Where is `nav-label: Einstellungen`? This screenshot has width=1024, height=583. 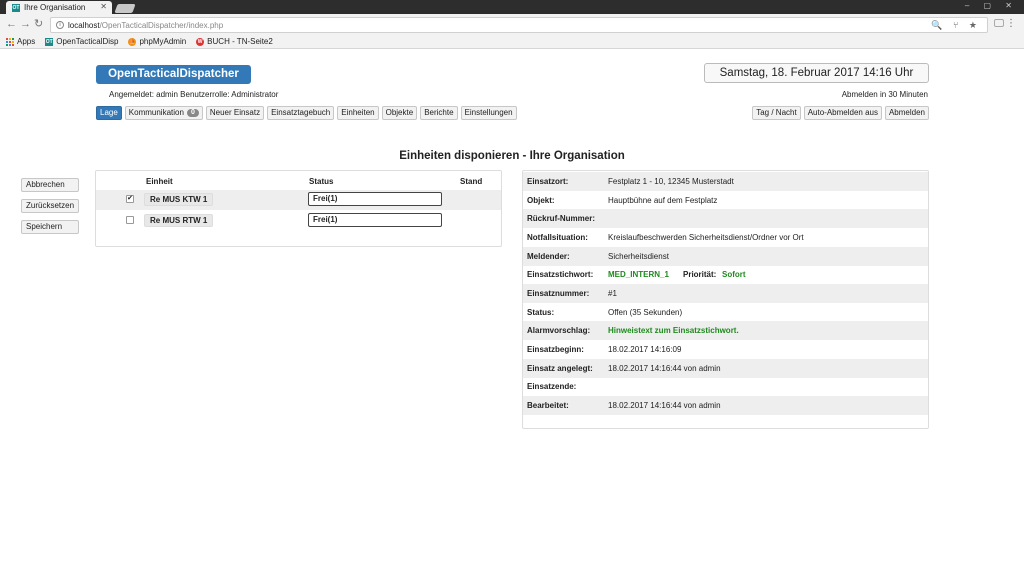 nav-label: Einstellungen is located at coordinates (488, 112).